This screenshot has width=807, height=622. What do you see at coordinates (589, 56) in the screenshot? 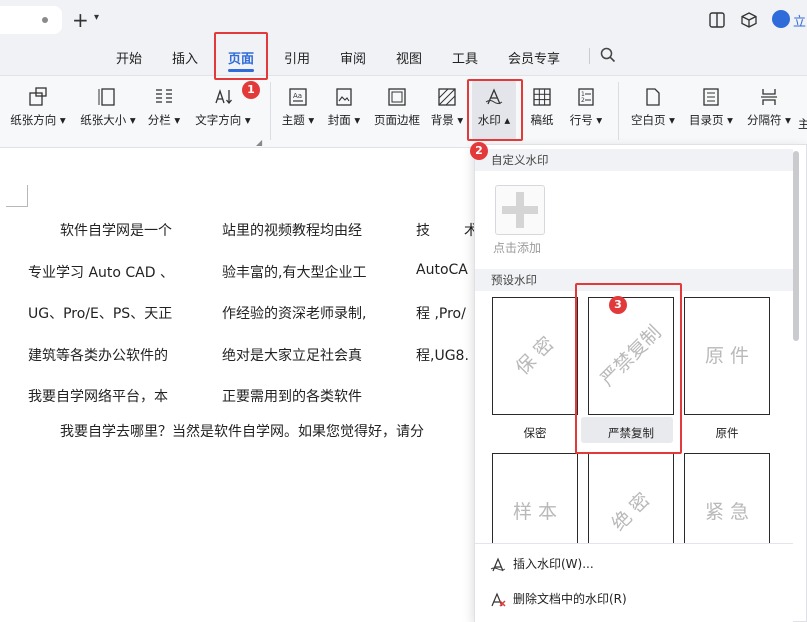
I see `menu-divider` at bounding box center [589, 56].